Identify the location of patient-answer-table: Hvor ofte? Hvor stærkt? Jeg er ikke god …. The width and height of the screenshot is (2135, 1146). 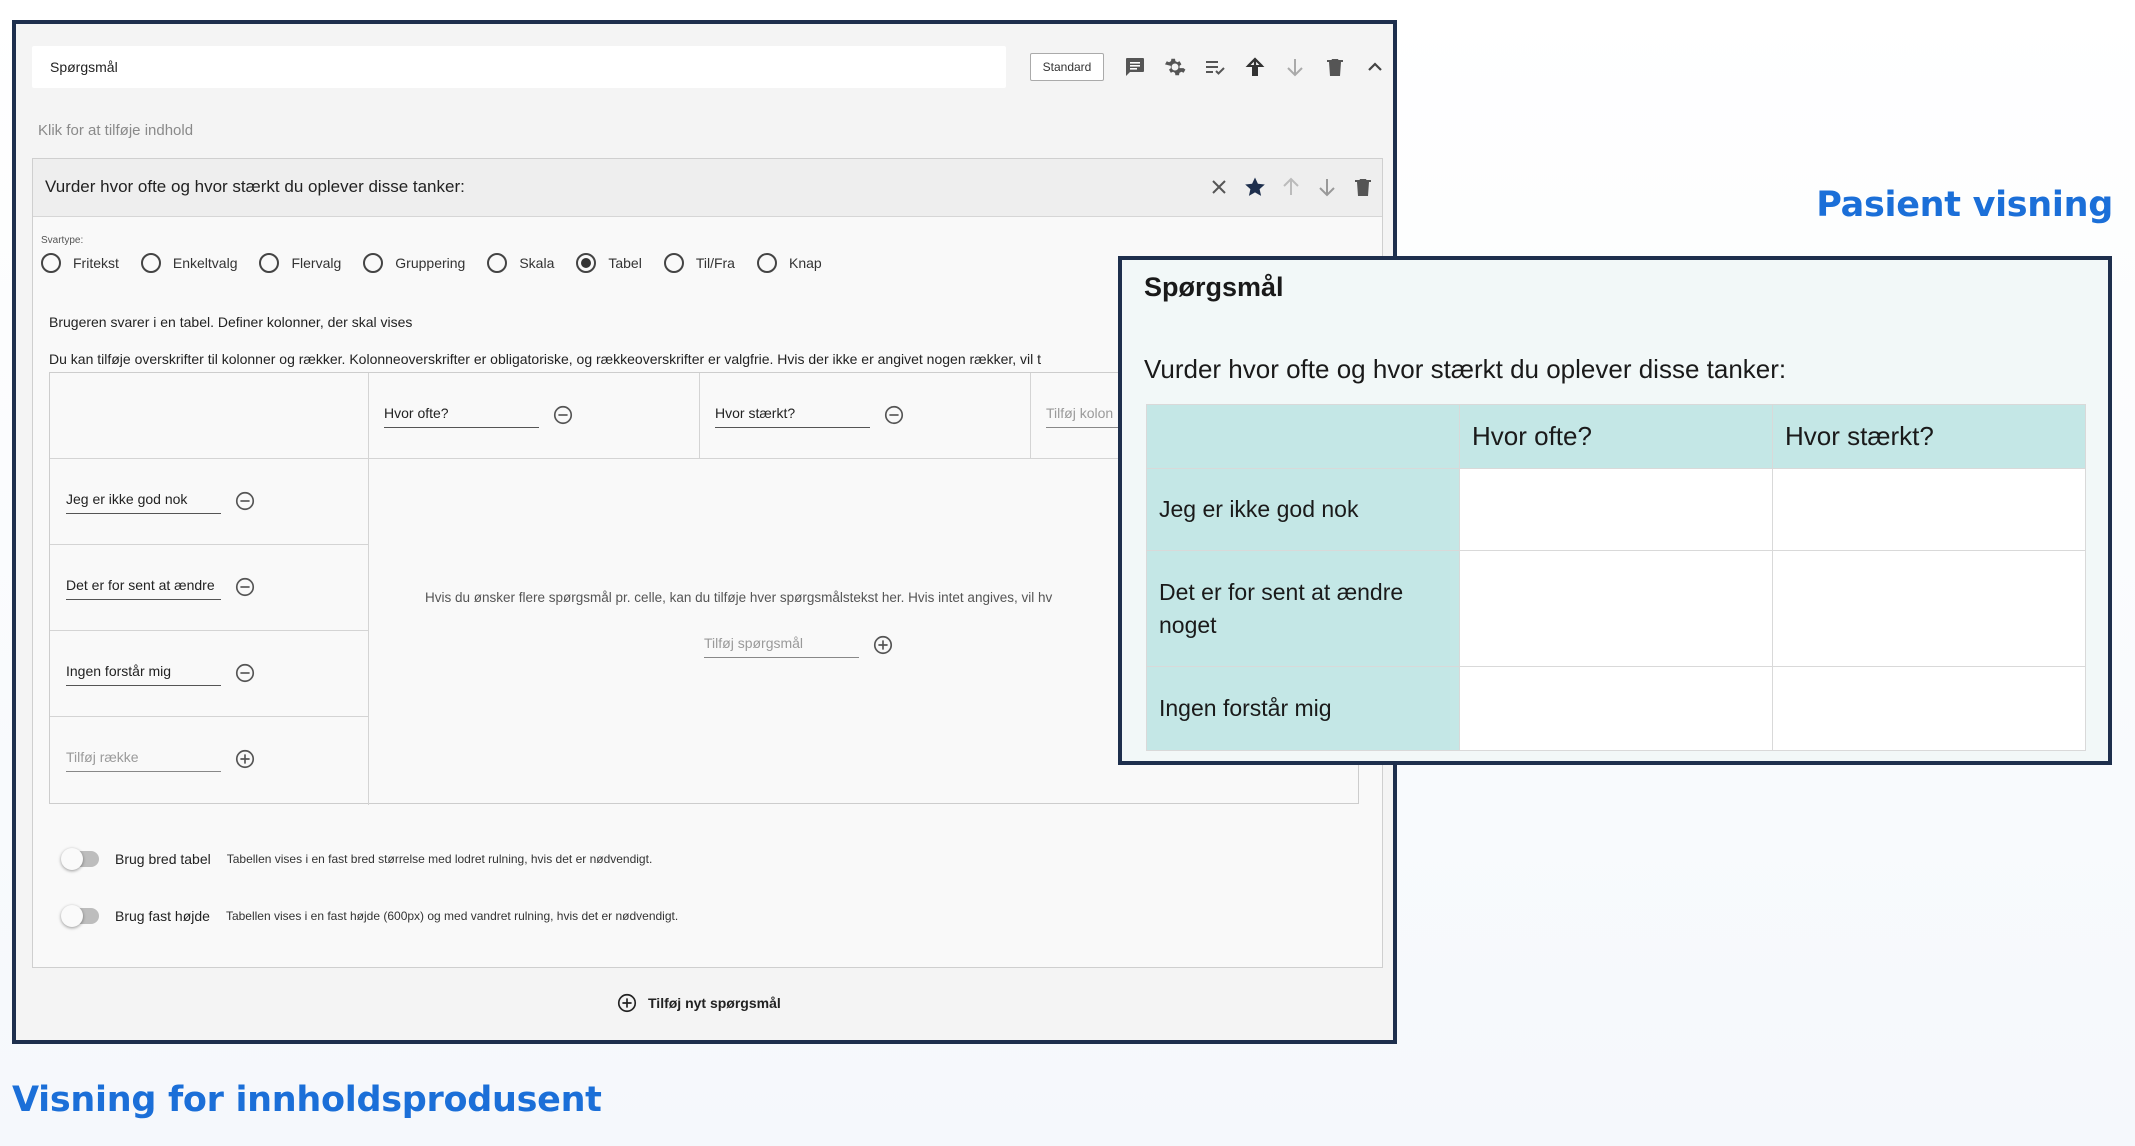
(1616, 577).